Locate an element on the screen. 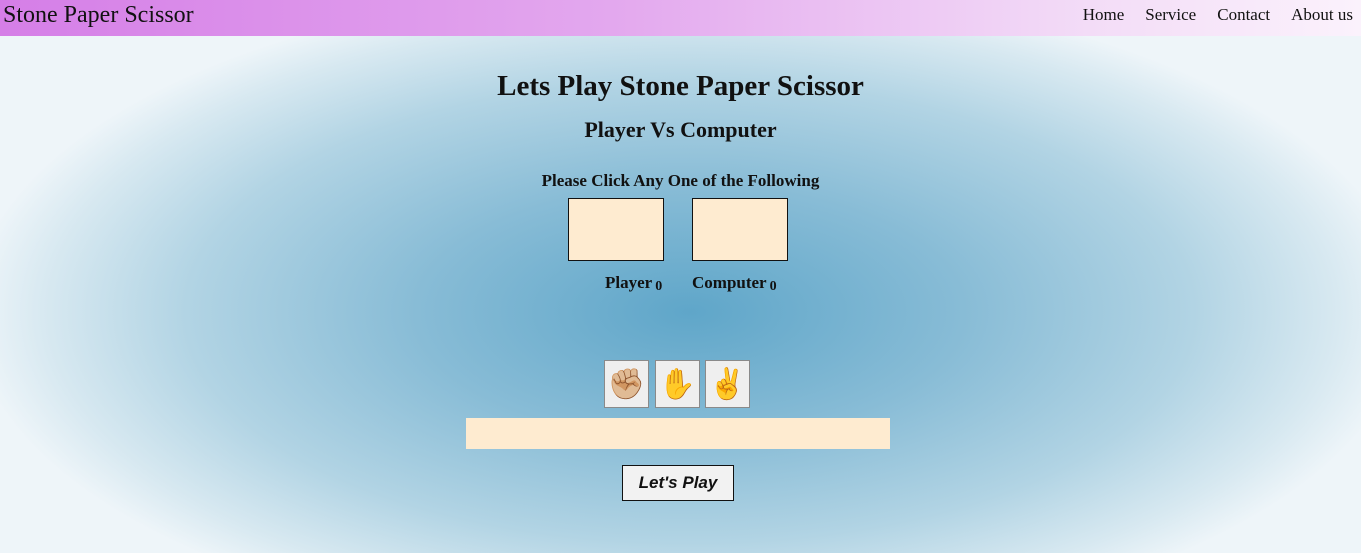 The height and width of the screenshot is (553, 1361). stone-button: ✊🏼 is located at coordinates (626, 384).